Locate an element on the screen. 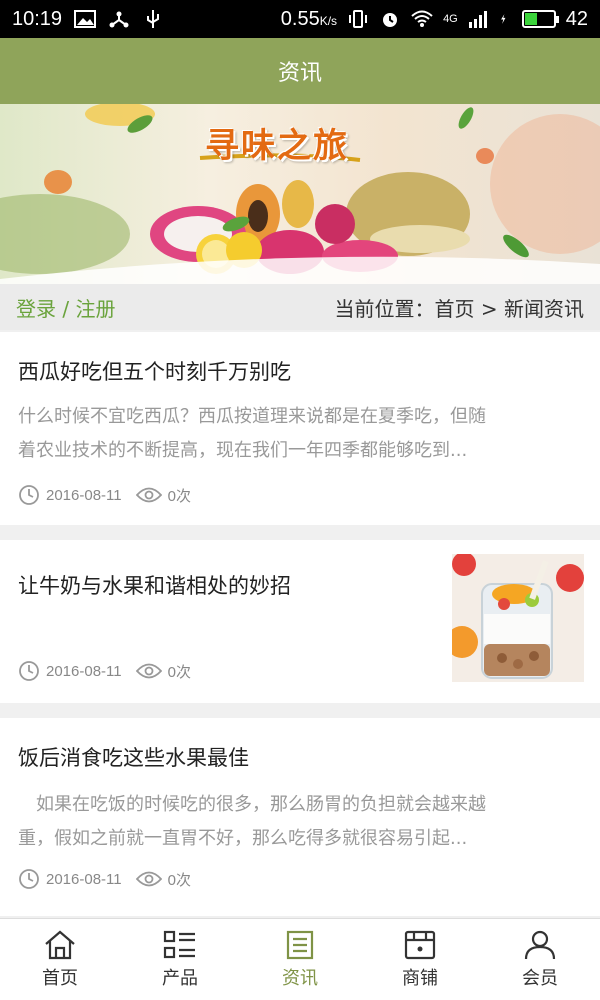  page-header: 资讯 is located at coordinates (300, 71).